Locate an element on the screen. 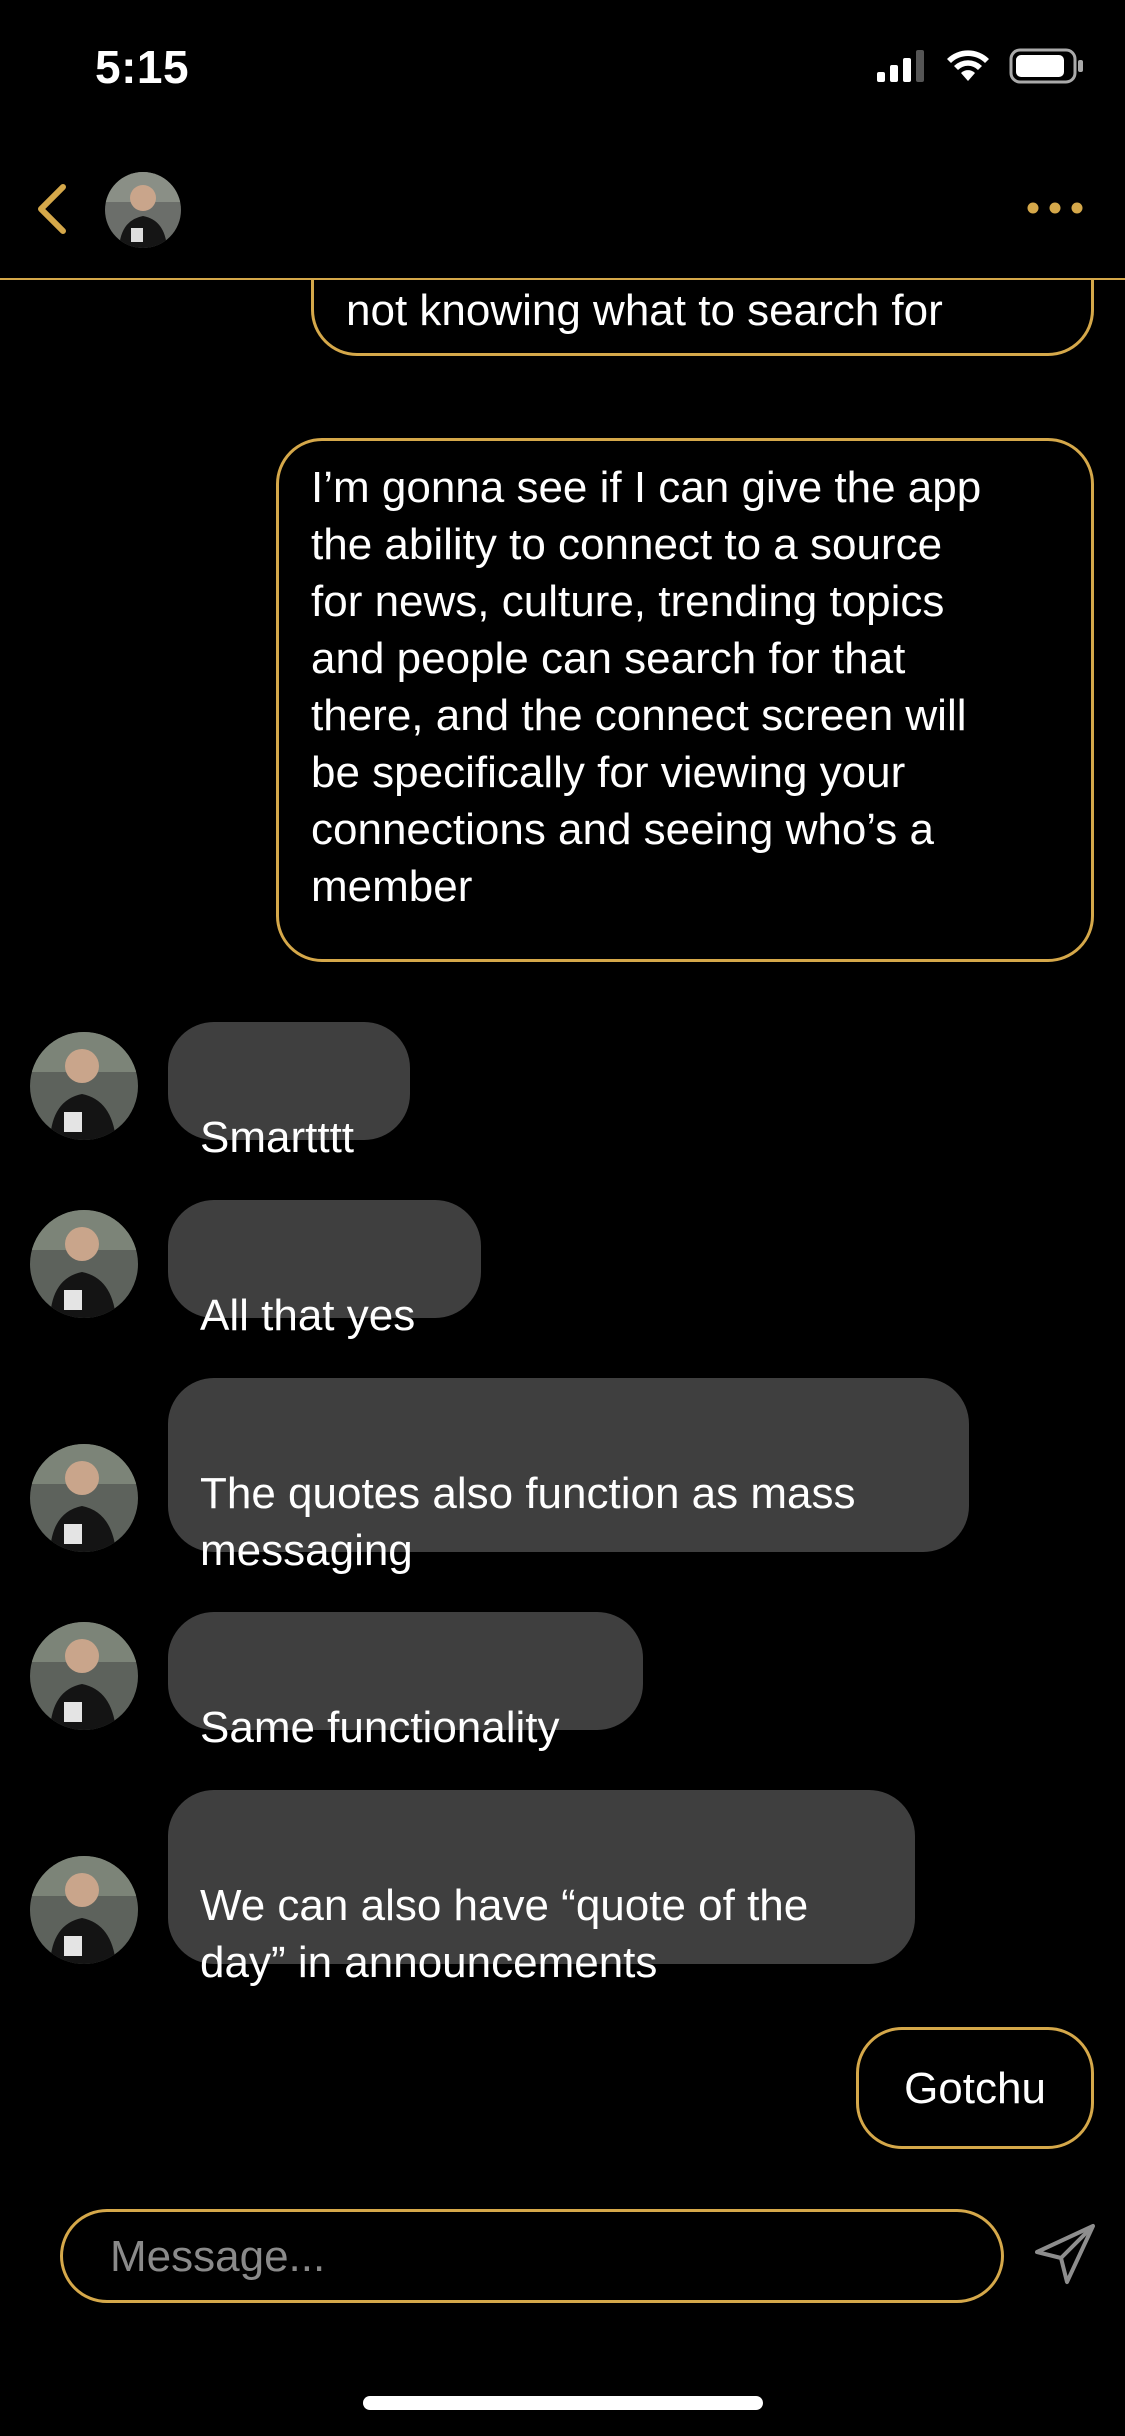 The width and height of the screenshot is (1125, 2436). message-line: the ability to connect to a source is located at coordinates (627, 544).